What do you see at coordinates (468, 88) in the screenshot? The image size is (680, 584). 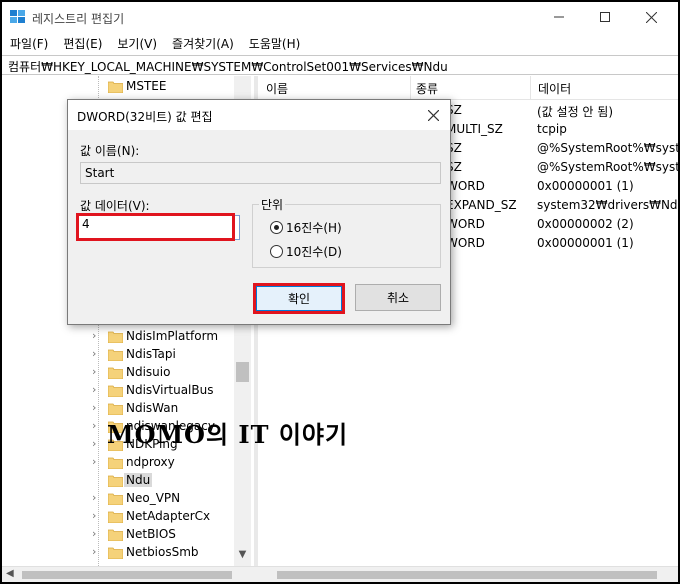 I see `value-list-header: 이름 종류 데이터` at bounding box center [468, 88].